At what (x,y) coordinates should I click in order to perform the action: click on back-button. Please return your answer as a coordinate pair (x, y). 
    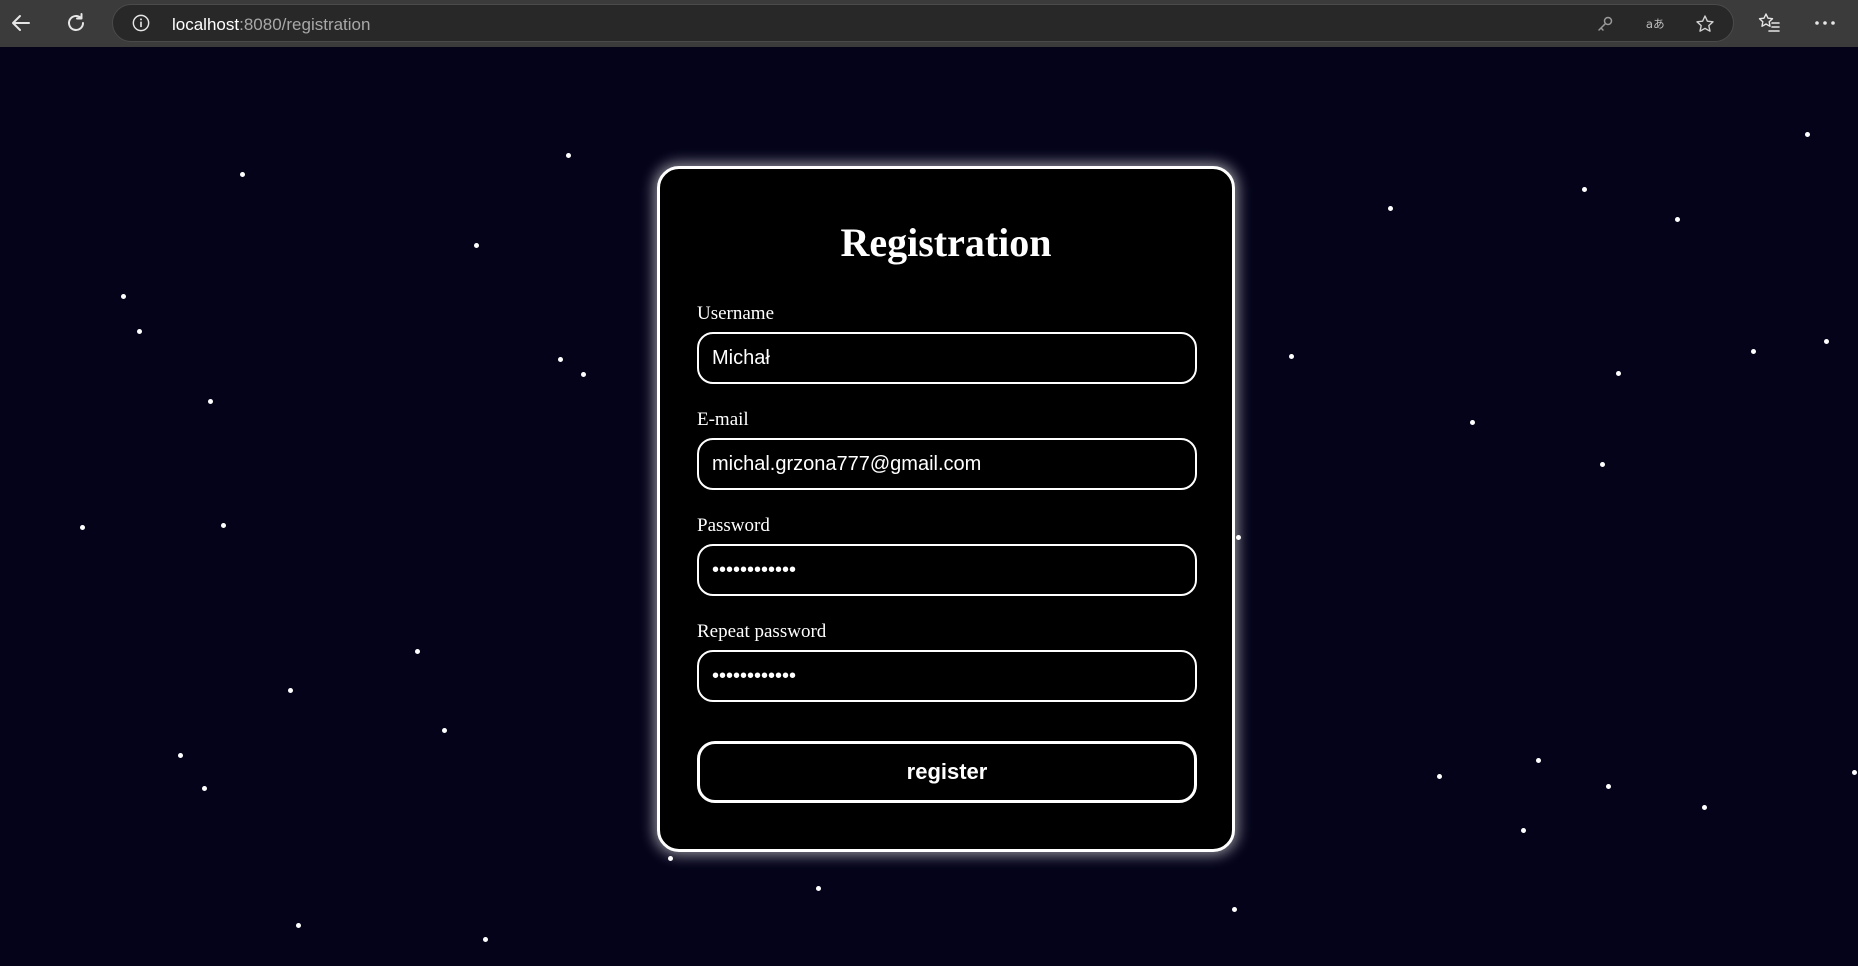
    Looking at the image, I should click on (21, 23).